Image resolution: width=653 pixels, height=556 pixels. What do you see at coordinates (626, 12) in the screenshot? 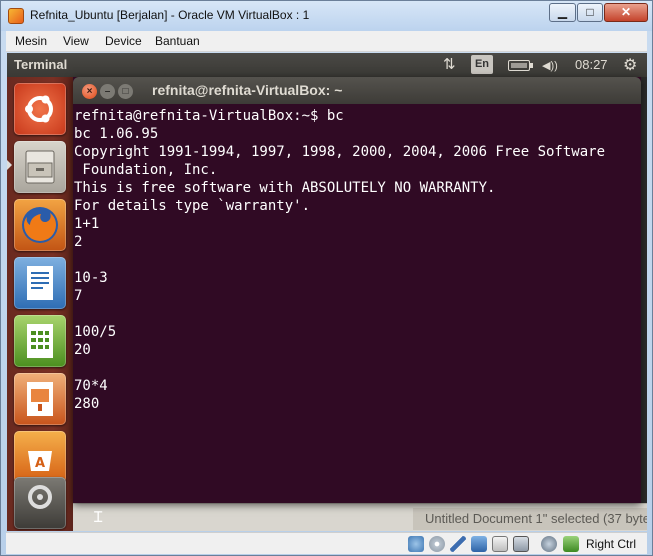
I see `close-button: ✕` at bounding box center [626, 12].